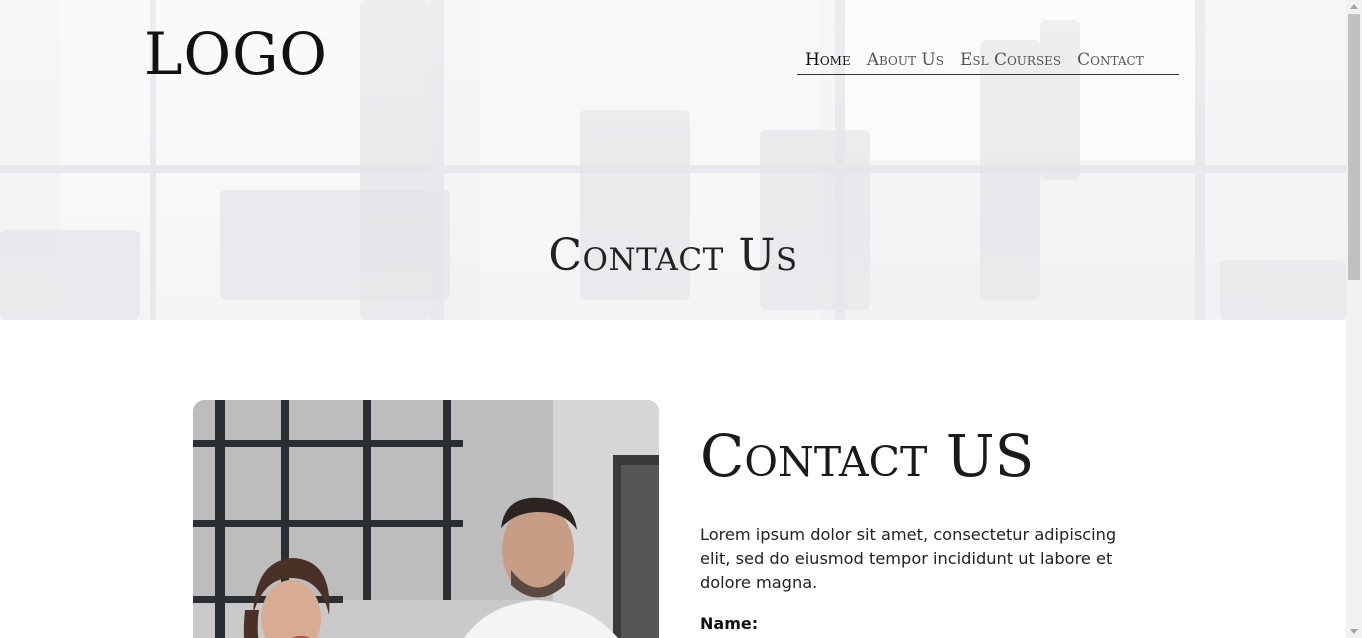 The height and width of the screenshot is (638, 1362). What do you see at coordinates (426, 519) in the screenshot?
I see `contact-photo` at bounding box center [426, 519].